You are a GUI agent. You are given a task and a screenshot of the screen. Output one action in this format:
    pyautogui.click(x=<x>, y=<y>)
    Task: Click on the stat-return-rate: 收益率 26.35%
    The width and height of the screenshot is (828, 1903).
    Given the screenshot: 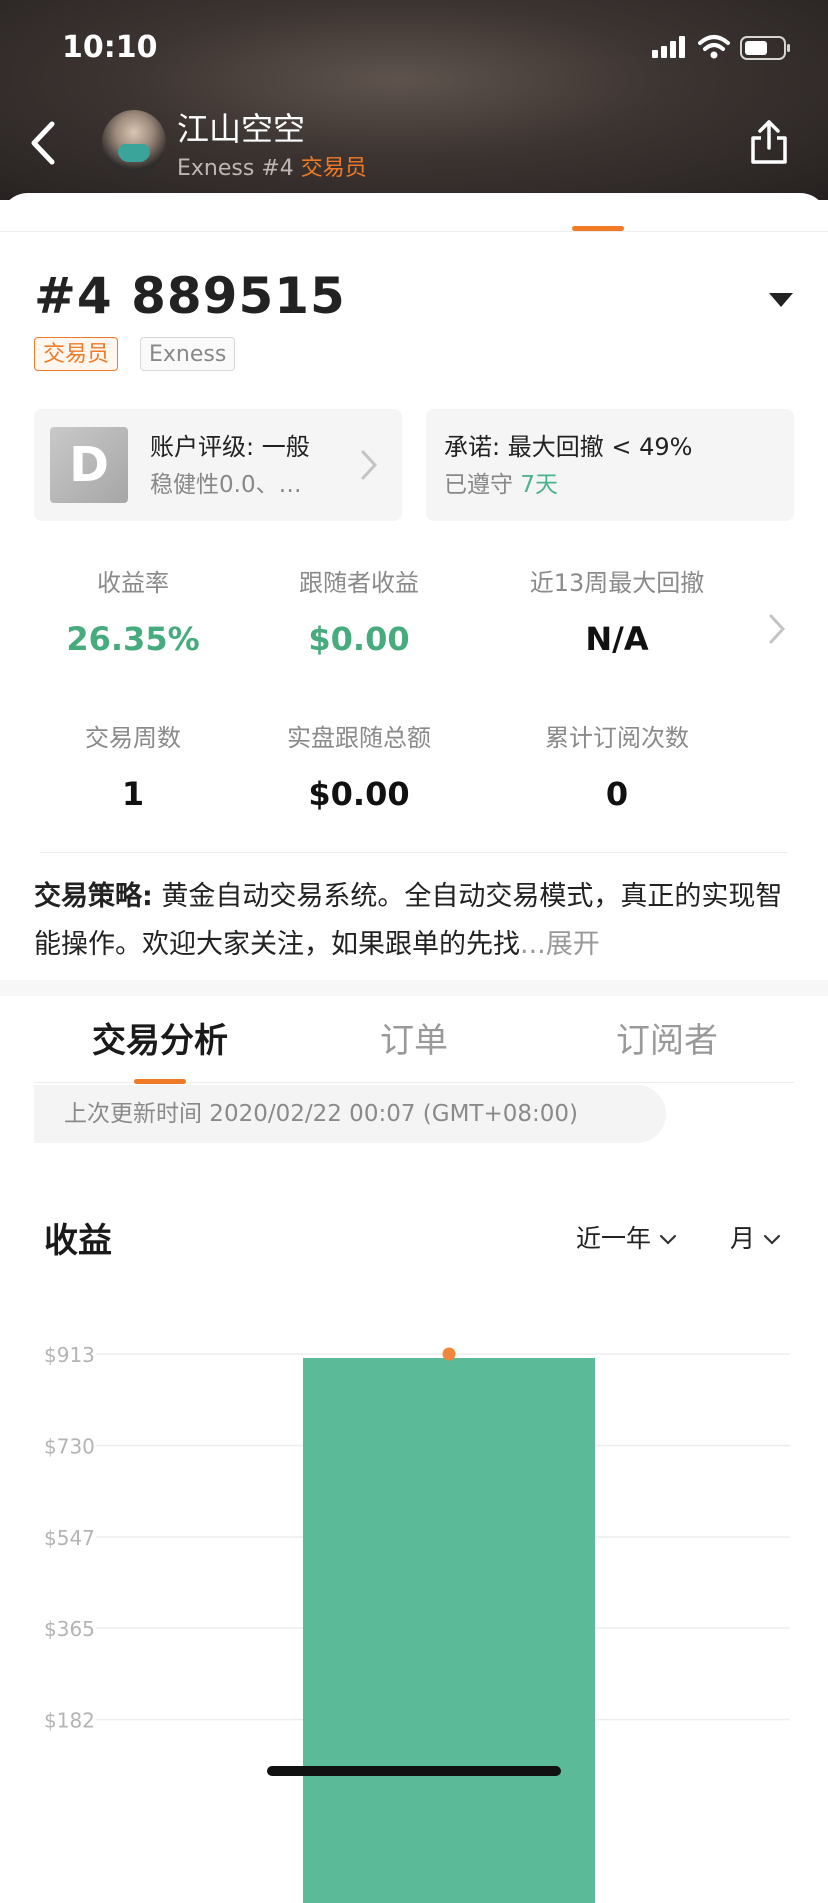 What is the action you would take?
    pyautogui.click(x=133, y=610)
    